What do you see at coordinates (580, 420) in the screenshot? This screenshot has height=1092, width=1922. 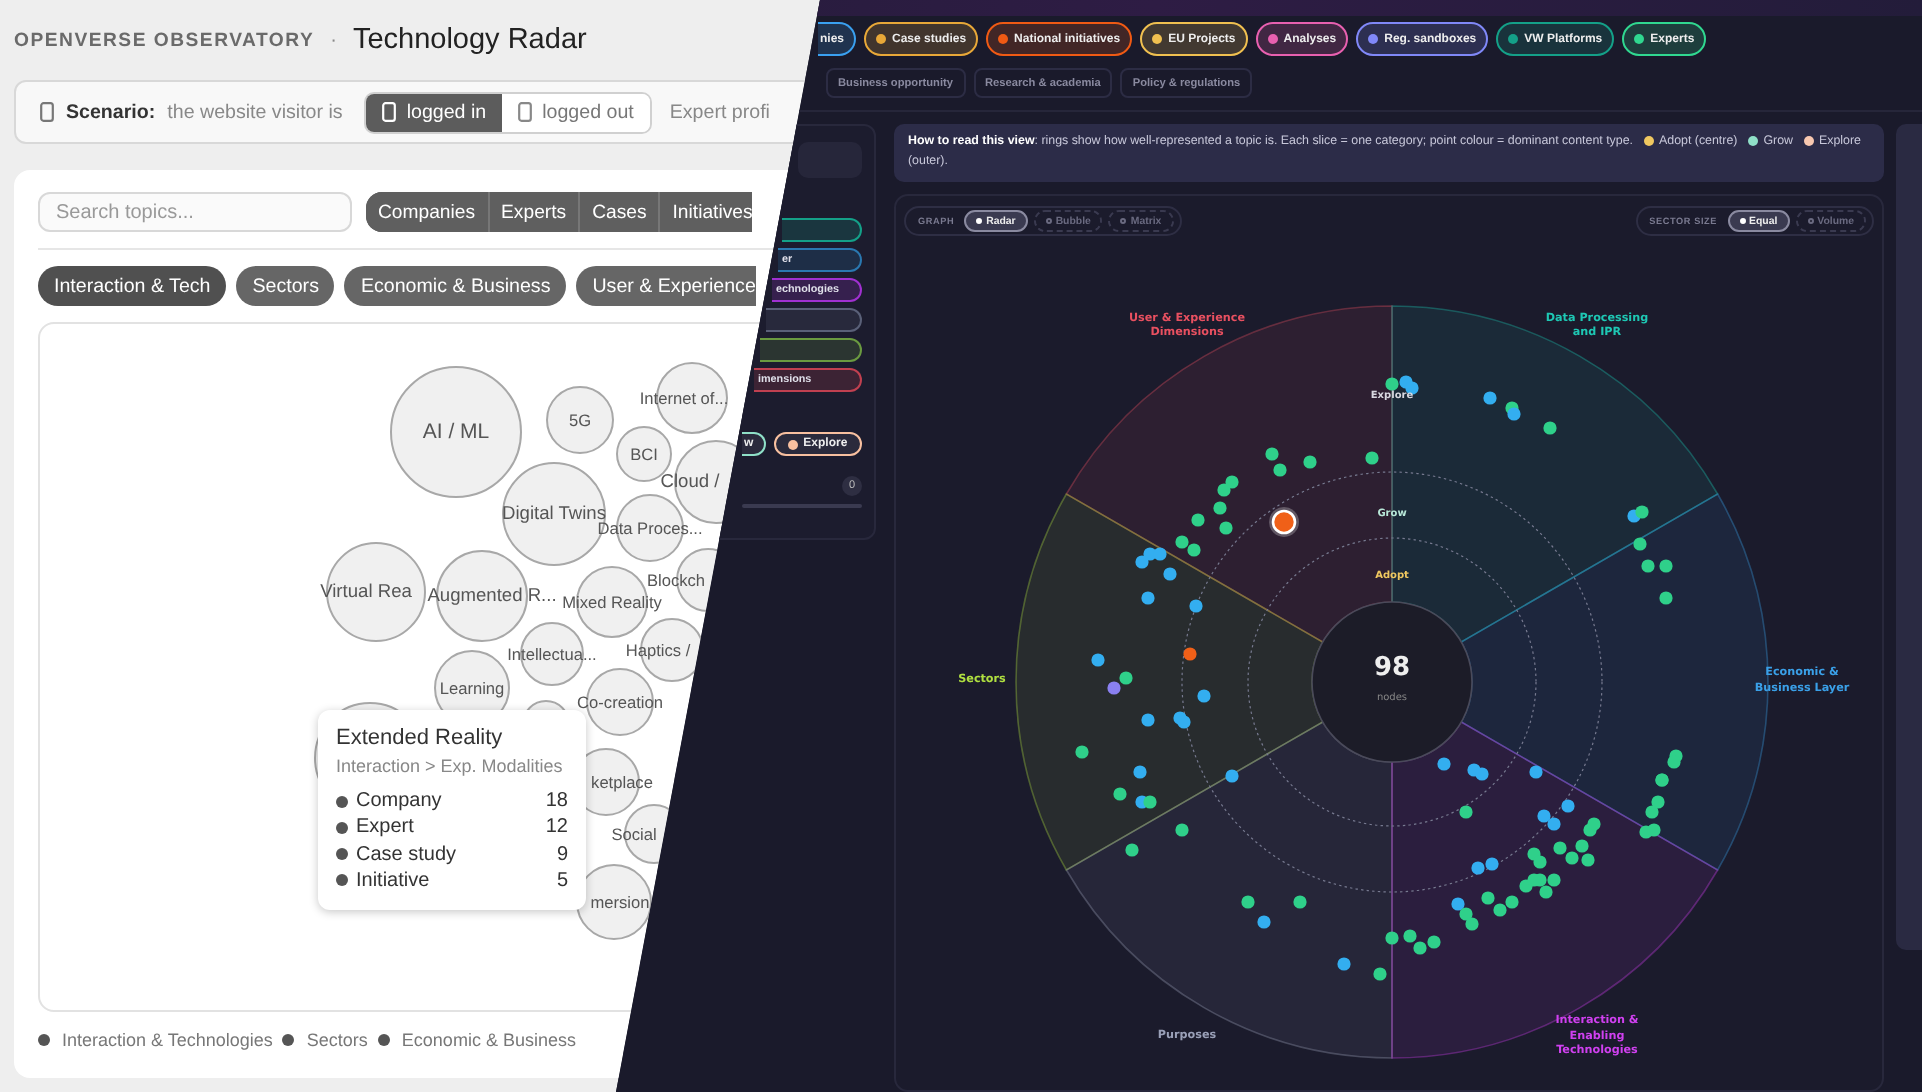 I see `bubble-label: 5G` at bounding box center [580, 420].